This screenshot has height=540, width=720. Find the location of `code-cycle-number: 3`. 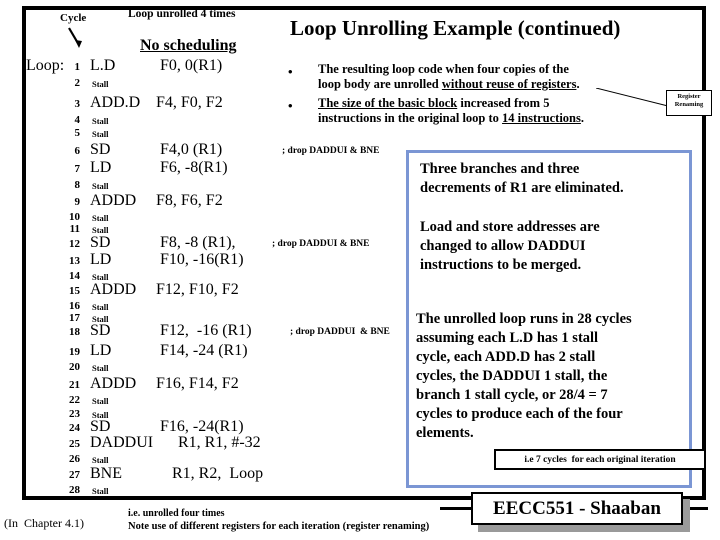

code-cycle-number: 3 is located at coordinates (77, 104).